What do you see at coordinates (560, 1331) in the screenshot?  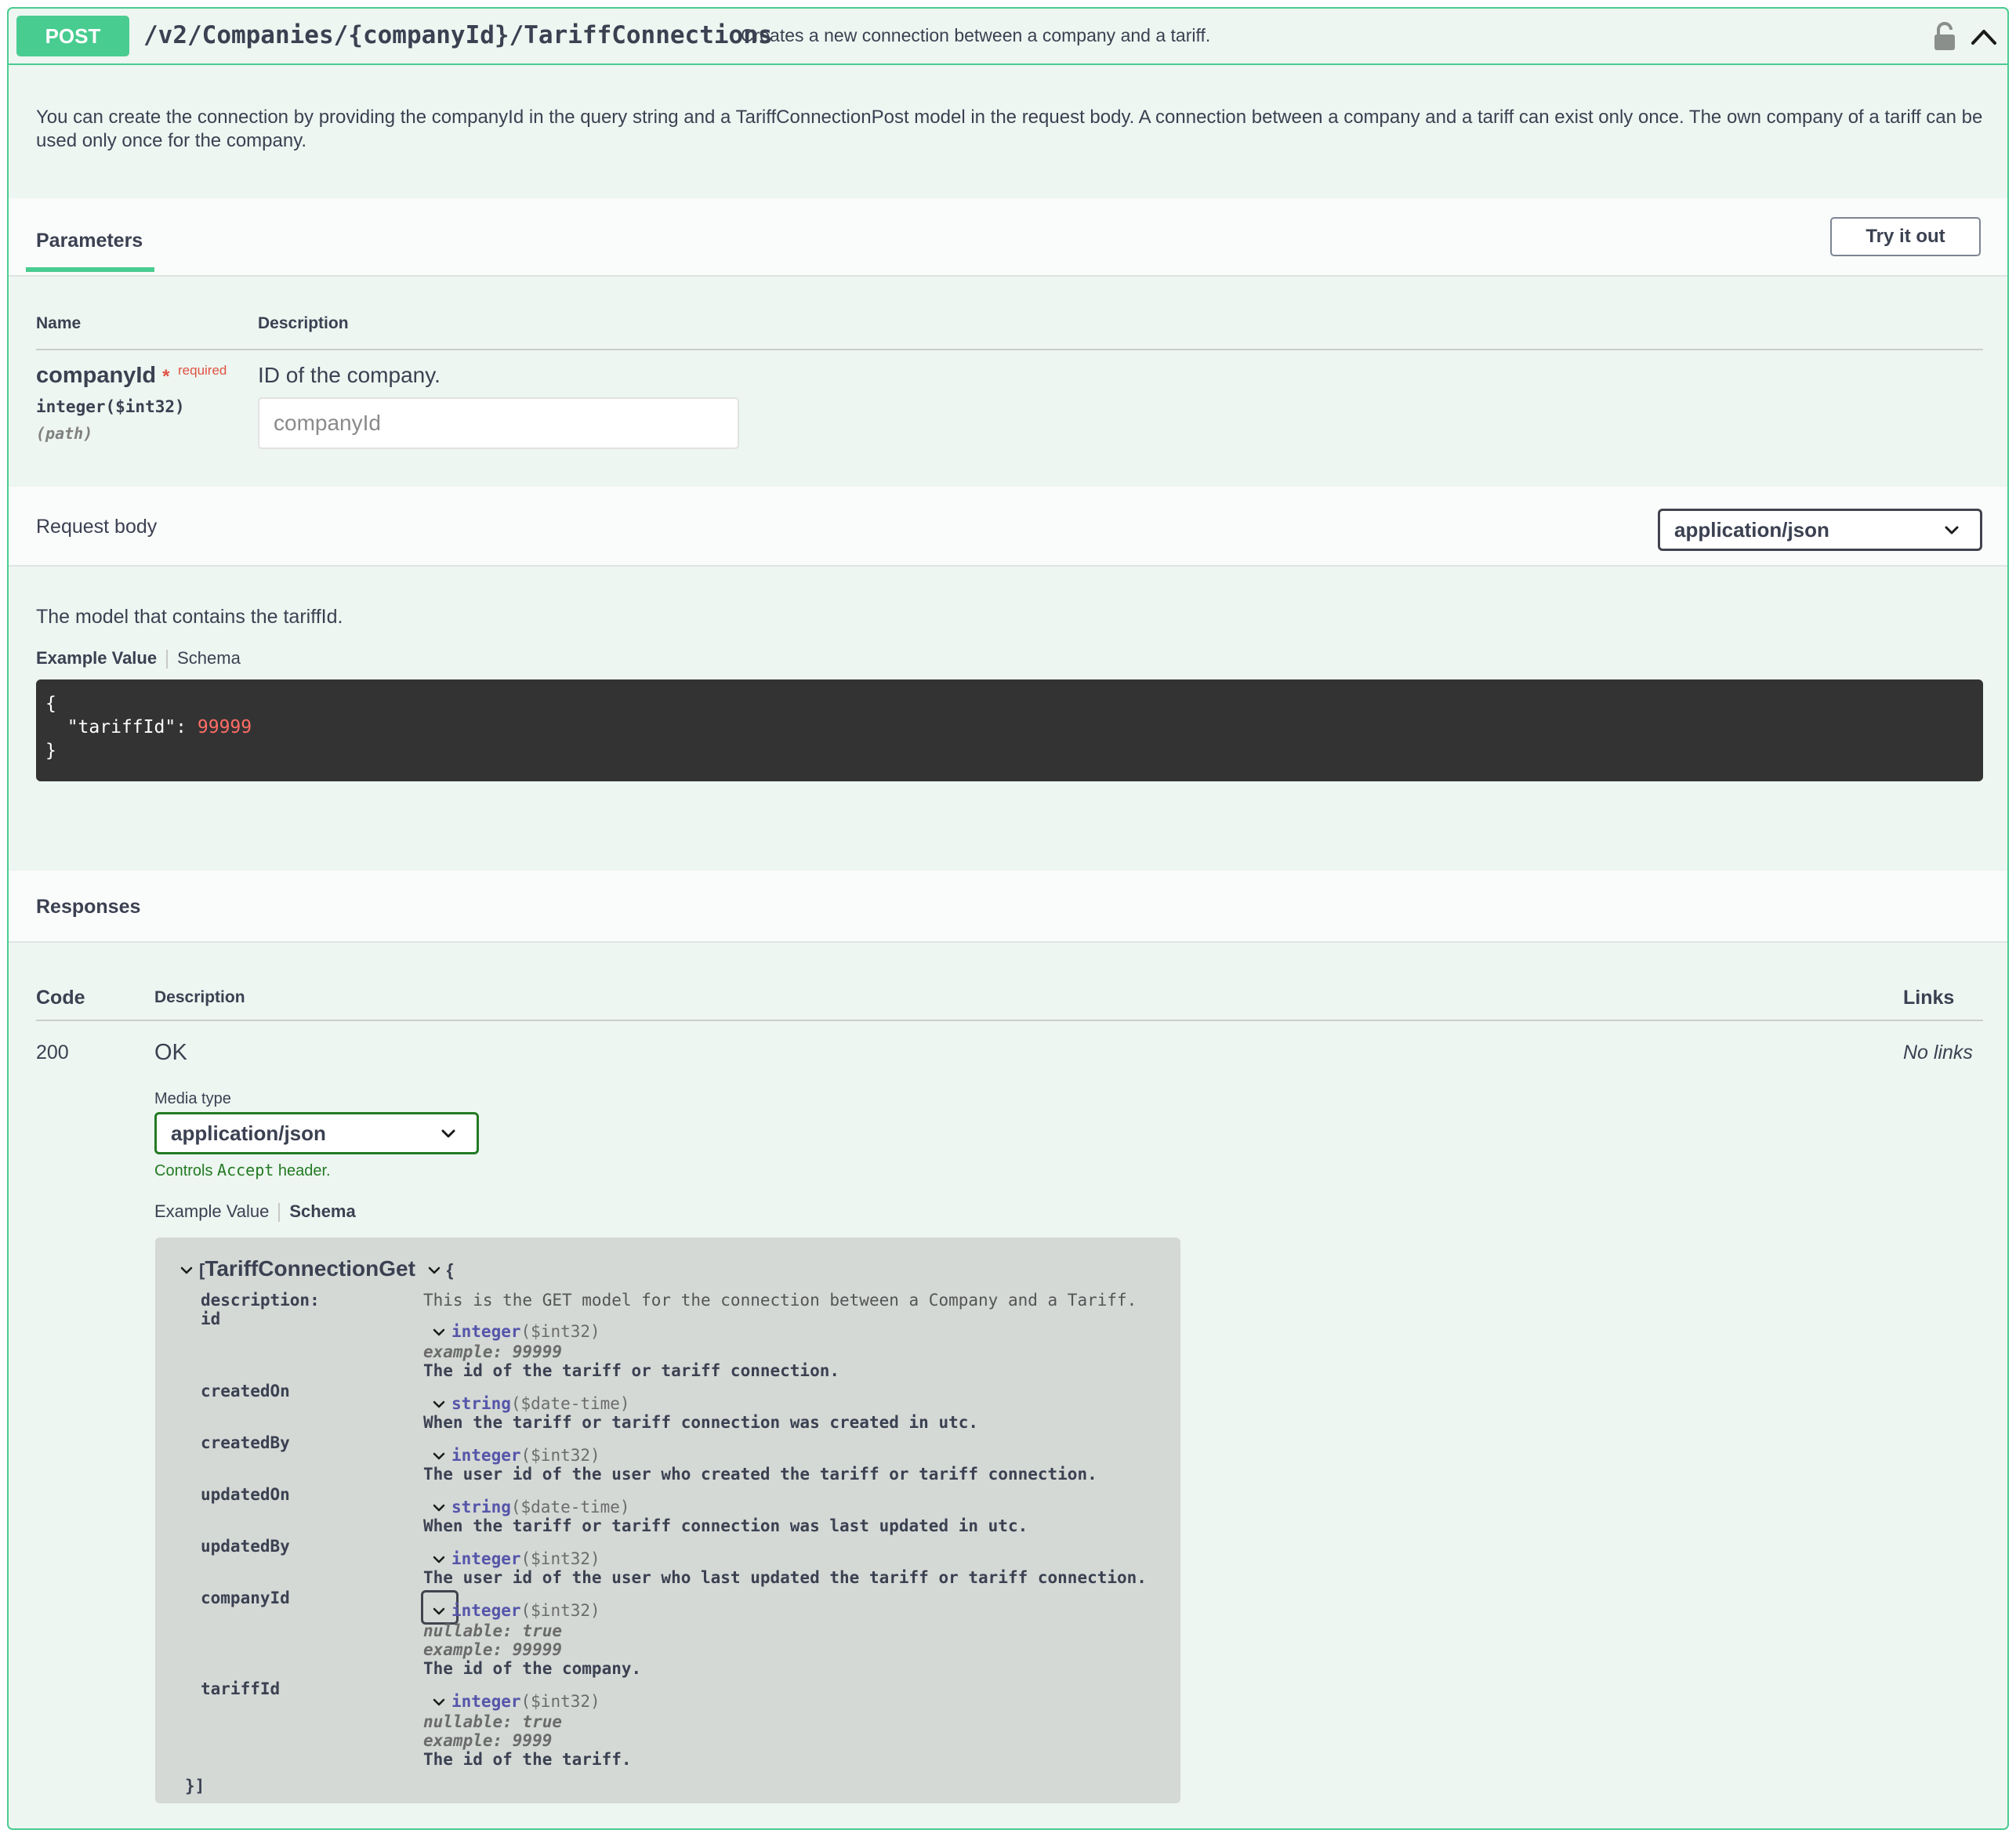 I see `prop-id-format: ($int32)` at bounding box center [560, 1331].